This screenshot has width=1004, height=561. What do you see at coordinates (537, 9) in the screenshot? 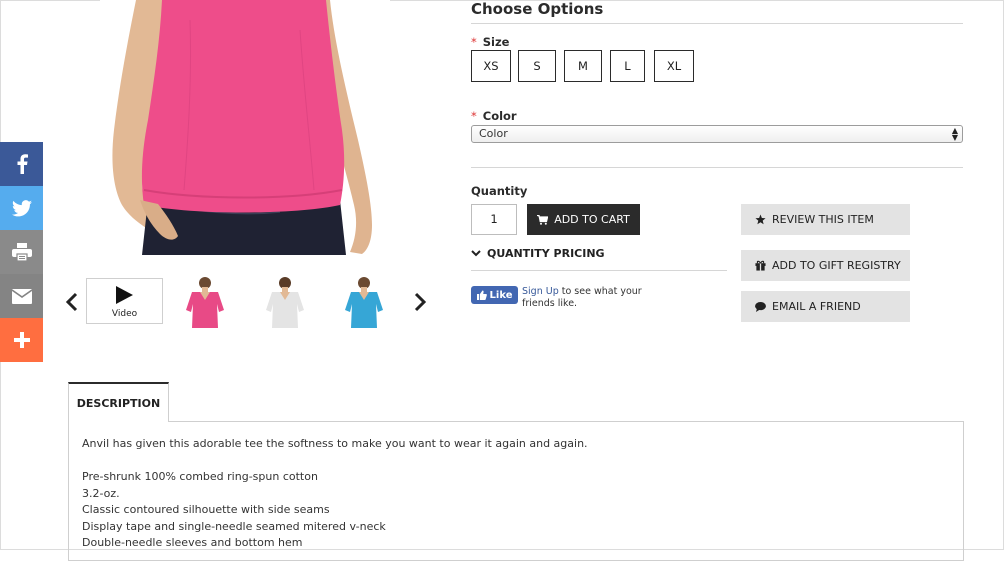
I see `options-title: Choose Options` at bounding box center [537, 9].